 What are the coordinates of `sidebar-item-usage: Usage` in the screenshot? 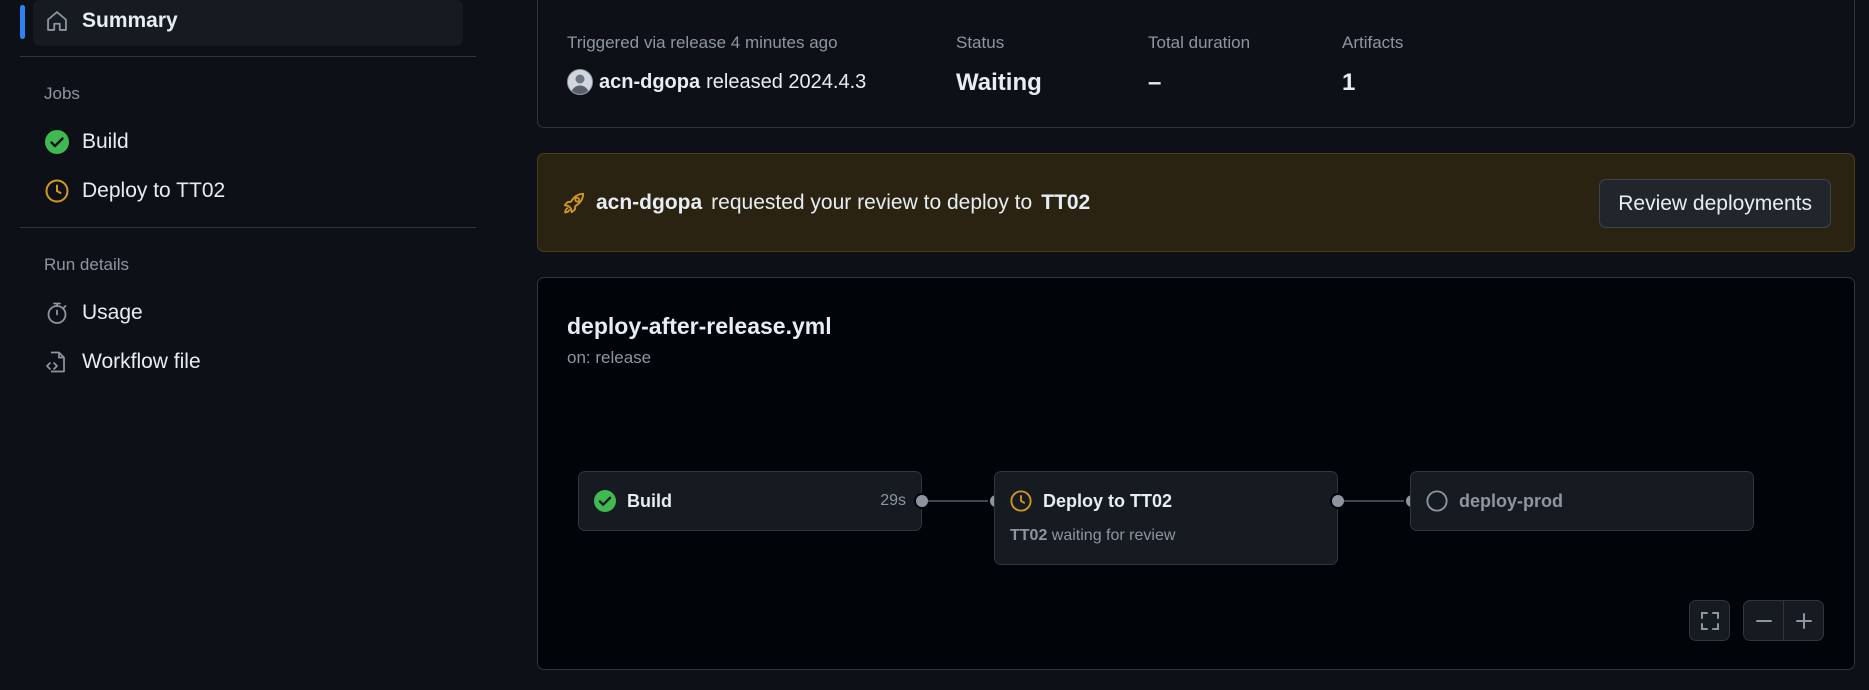 It's located at (93, 313).